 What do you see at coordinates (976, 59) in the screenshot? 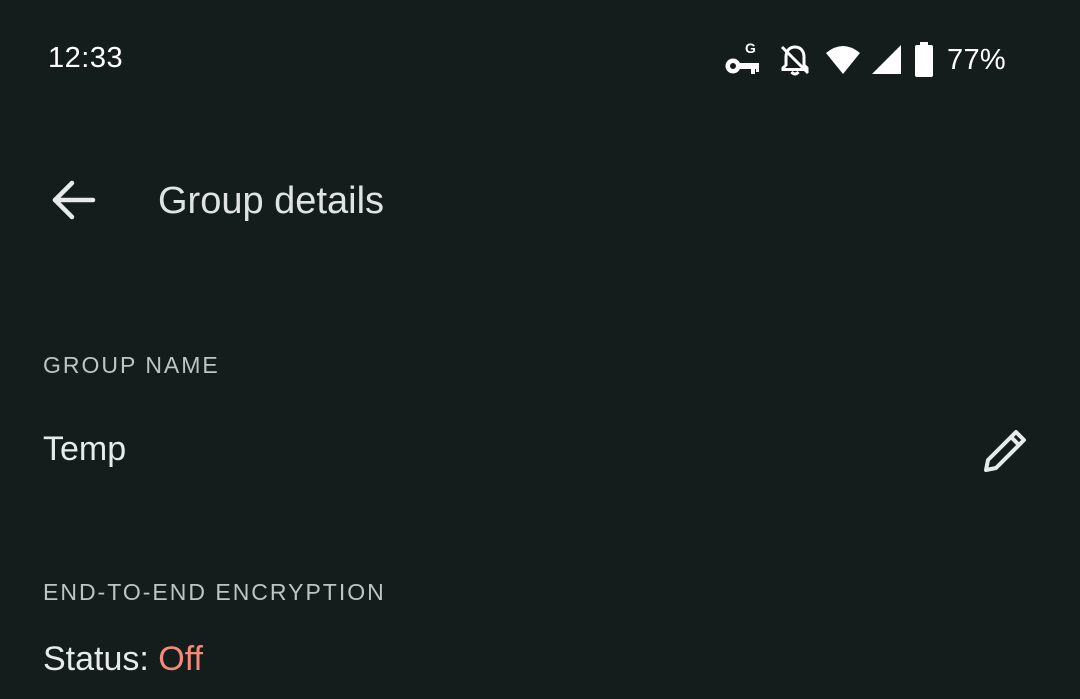
I see `battery-percent: 77%` at bounding box center [976, 59].